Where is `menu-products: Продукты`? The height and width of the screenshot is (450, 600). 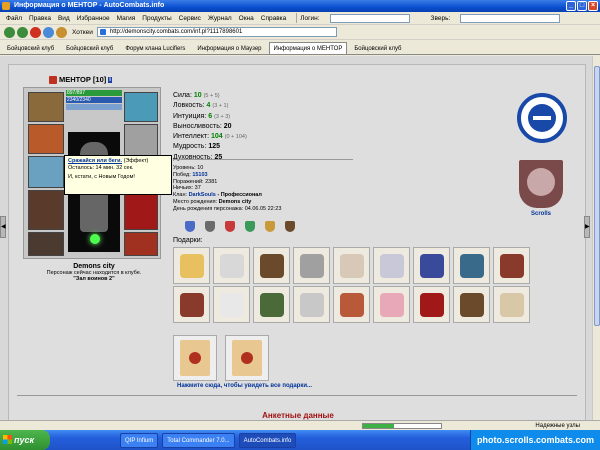 menu-products: Продукты is located at coordinates (156, 18).